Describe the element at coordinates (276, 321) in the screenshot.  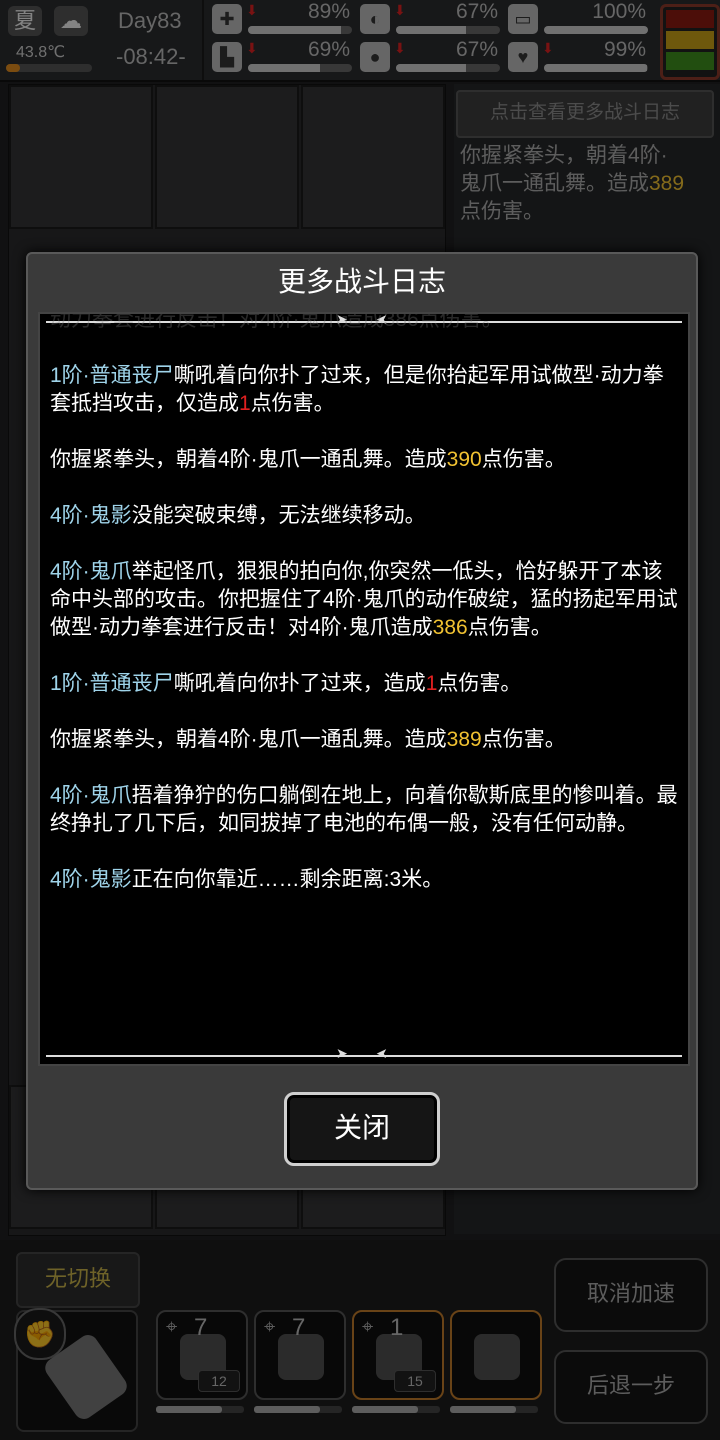
I see `log-partial-line: 动力拳套进行反击！对4阶·鬼爪造成386点伤害。` at that location.